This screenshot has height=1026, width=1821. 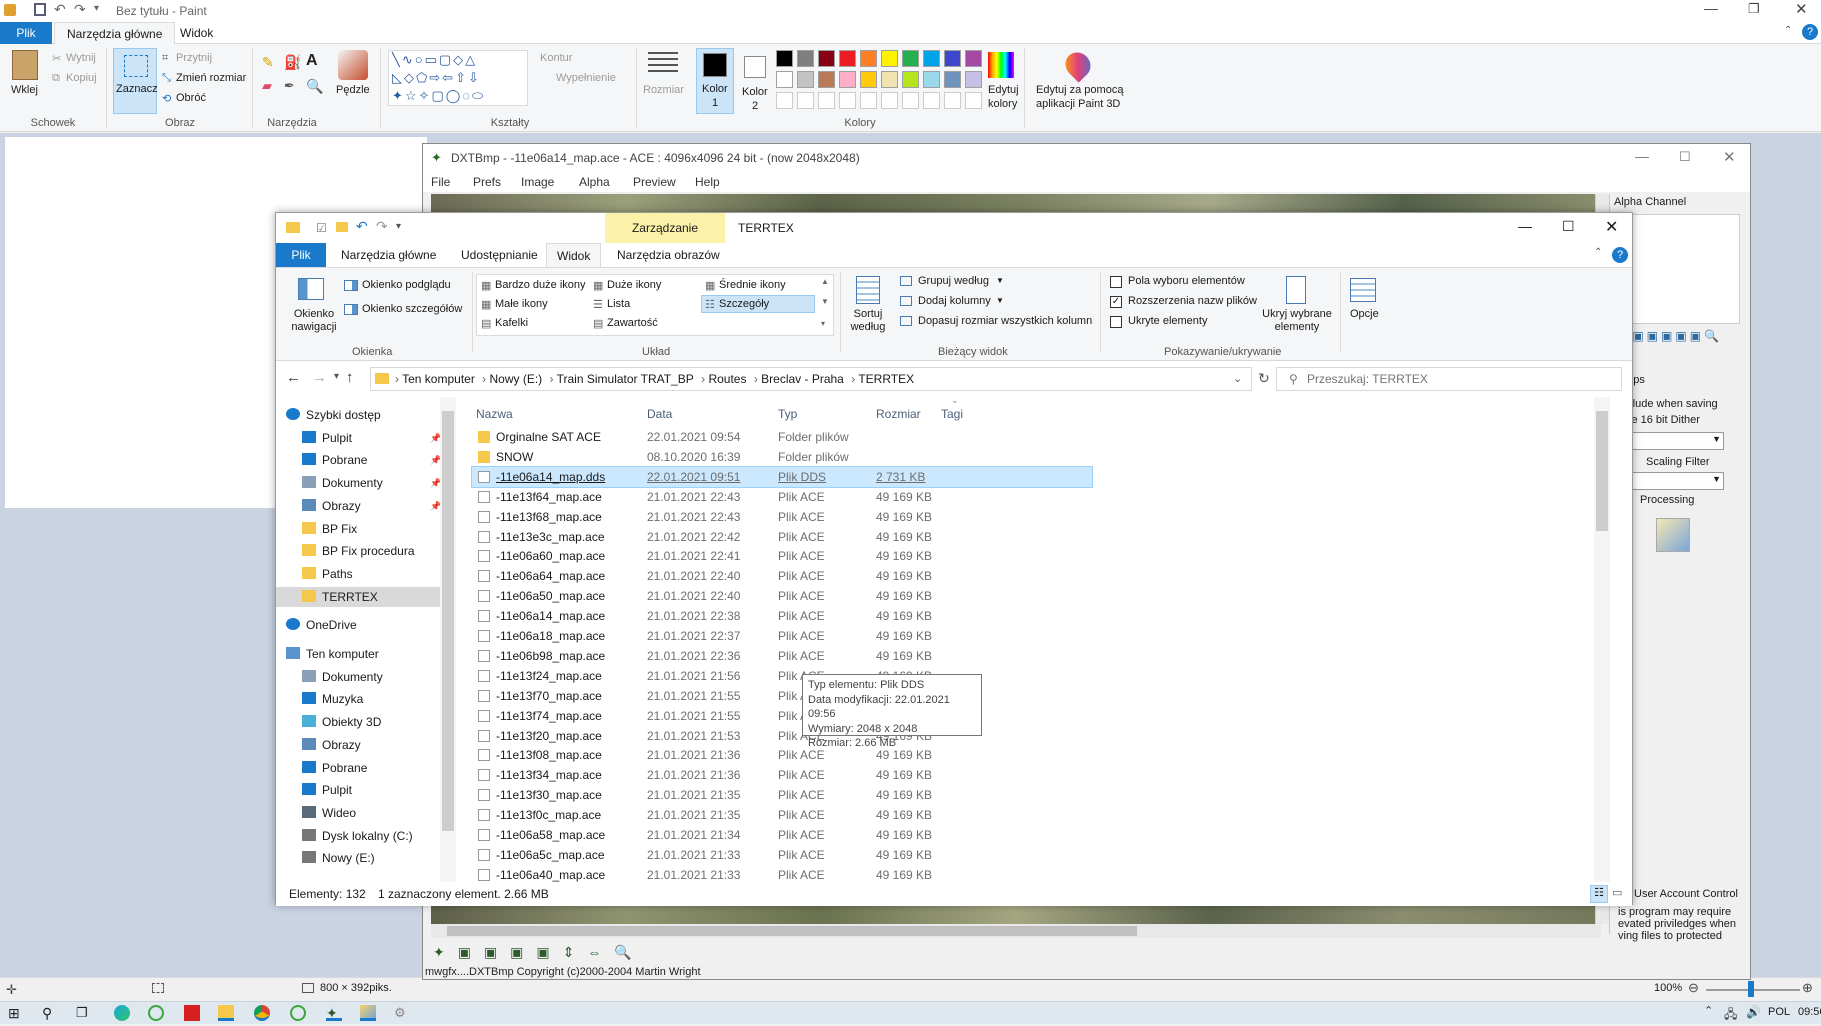 I want to click on volume-icon: 🔊, so click(x=1753, y=1012).